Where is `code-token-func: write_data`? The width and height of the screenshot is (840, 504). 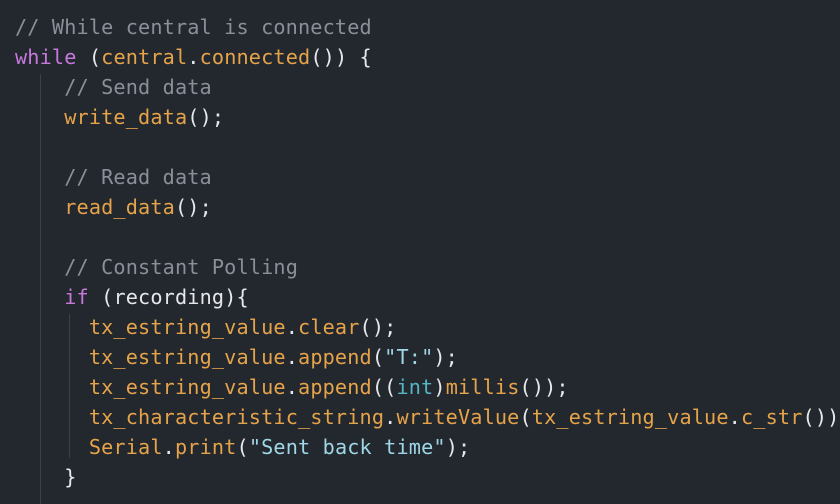
code-token-func: write_data is located at coordinates (126, 117).